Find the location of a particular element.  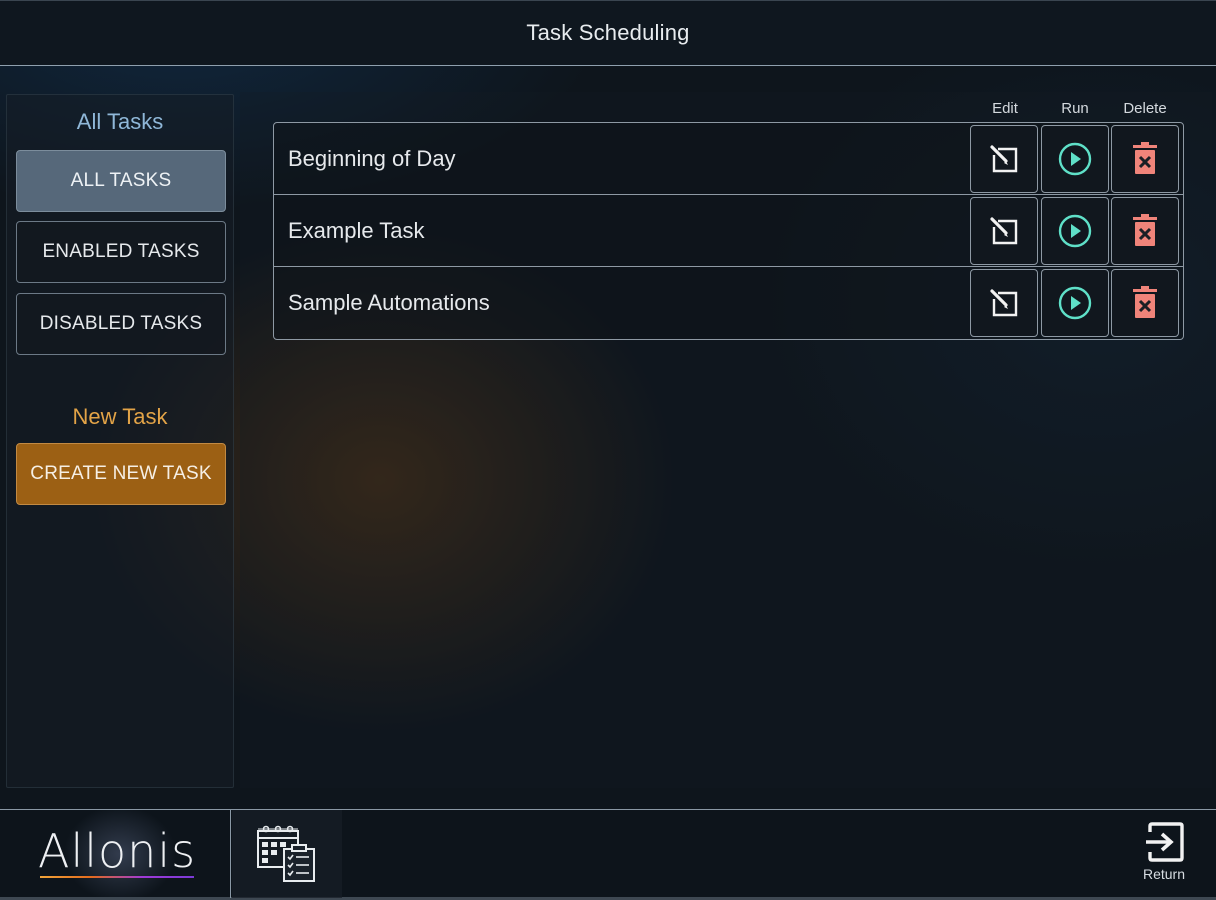

task-name: Sample Automations is located at coordinates (389, 302).